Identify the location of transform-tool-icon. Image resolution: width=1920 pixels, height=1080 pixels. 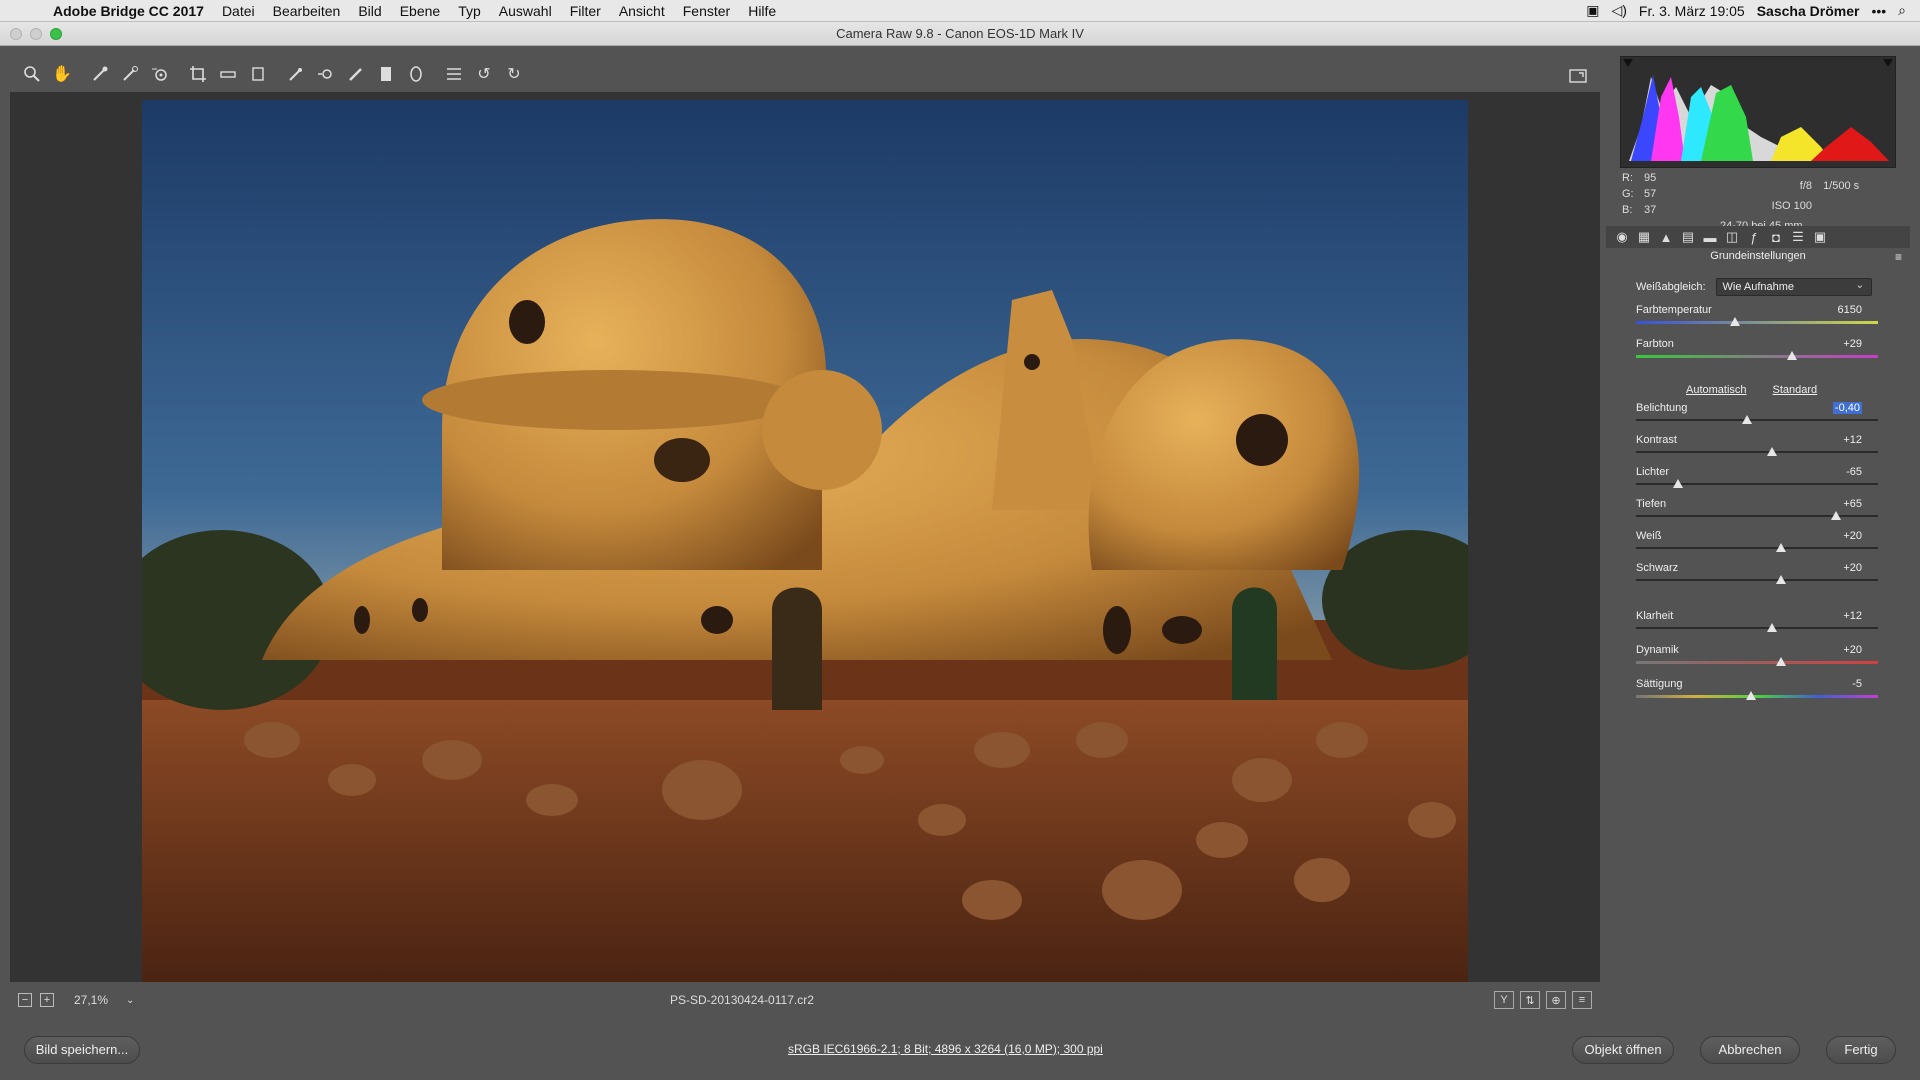
(258, 74).